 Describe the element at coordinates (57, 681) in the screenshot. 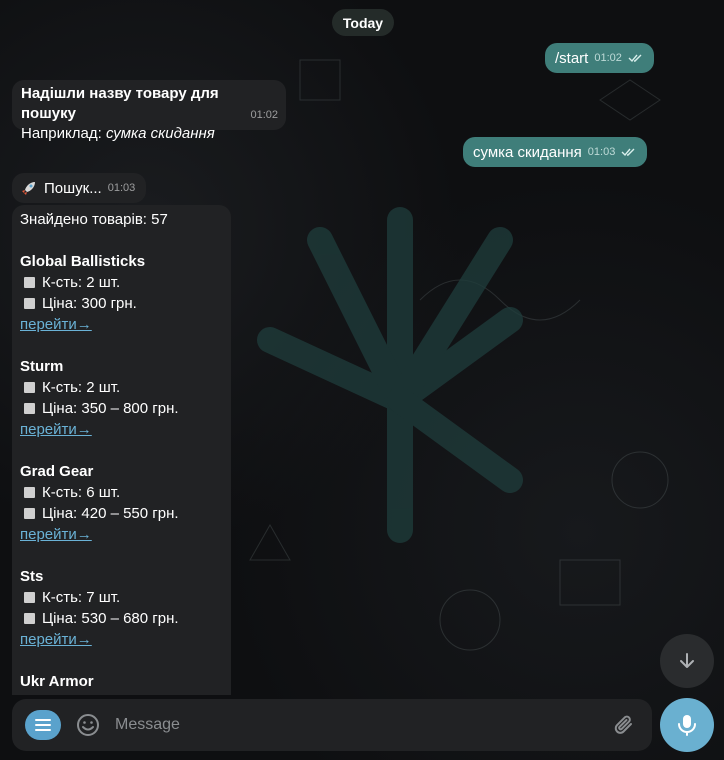

I see `product-name: Ukr Armor` at that location.